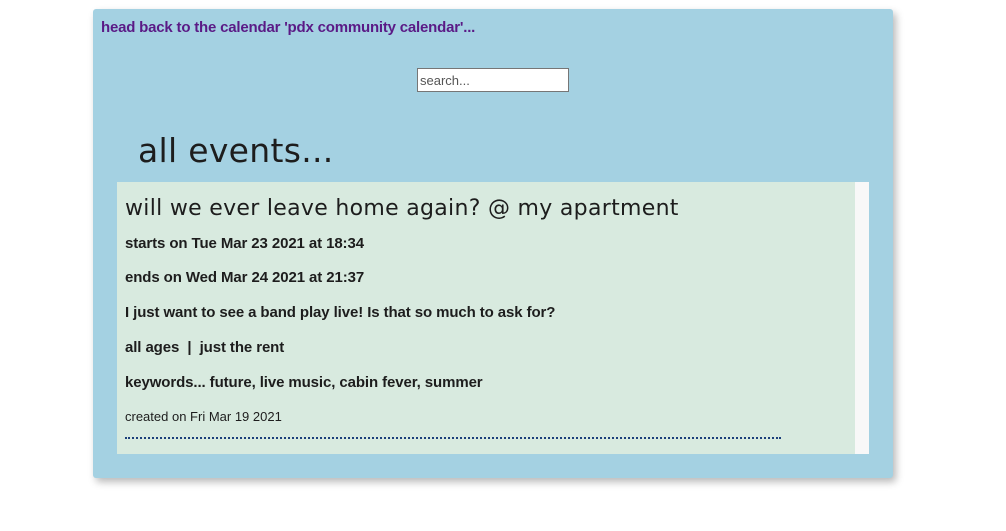  Describe the element at coordinates (203, 416) in the screenshot. I see `event-created-date: created on Fri Mar 19 2021` at that location.